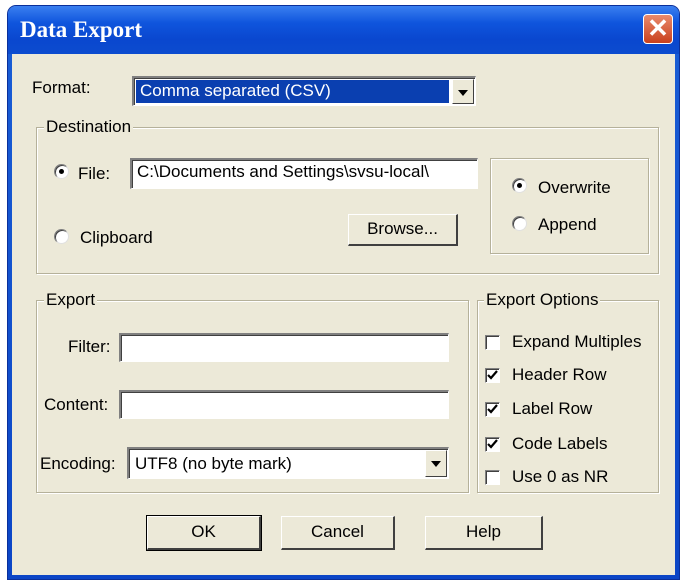 This screenshot has height=584, width=689. What do you see at coordinates (343, 30) in the screenshot?
I see `title-bar: Data Export ✕` at bounding box center [343, 30].